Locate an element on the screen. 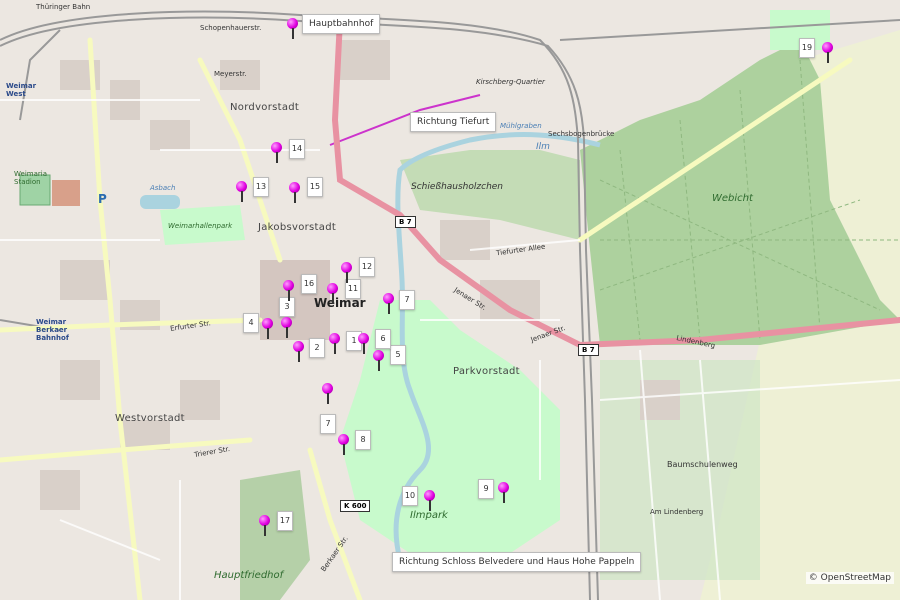 This screenshot has height=600, width=900. label-weimar-west: Weimar West is located at coordinates (21, 90).